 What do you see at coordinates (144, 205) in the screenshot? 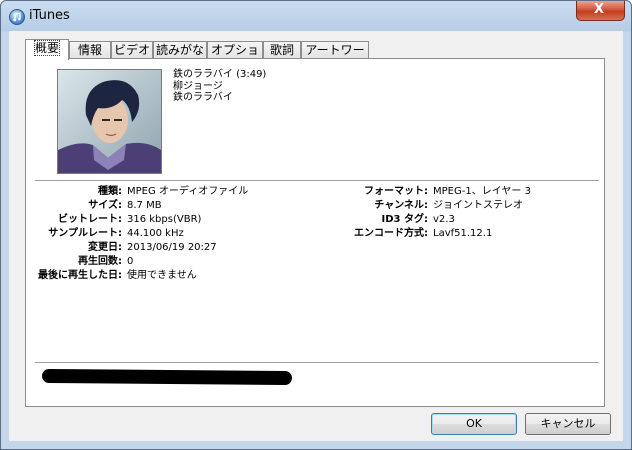
I see `detail-value: 8.7 MB` at bounding box center [144, 205].